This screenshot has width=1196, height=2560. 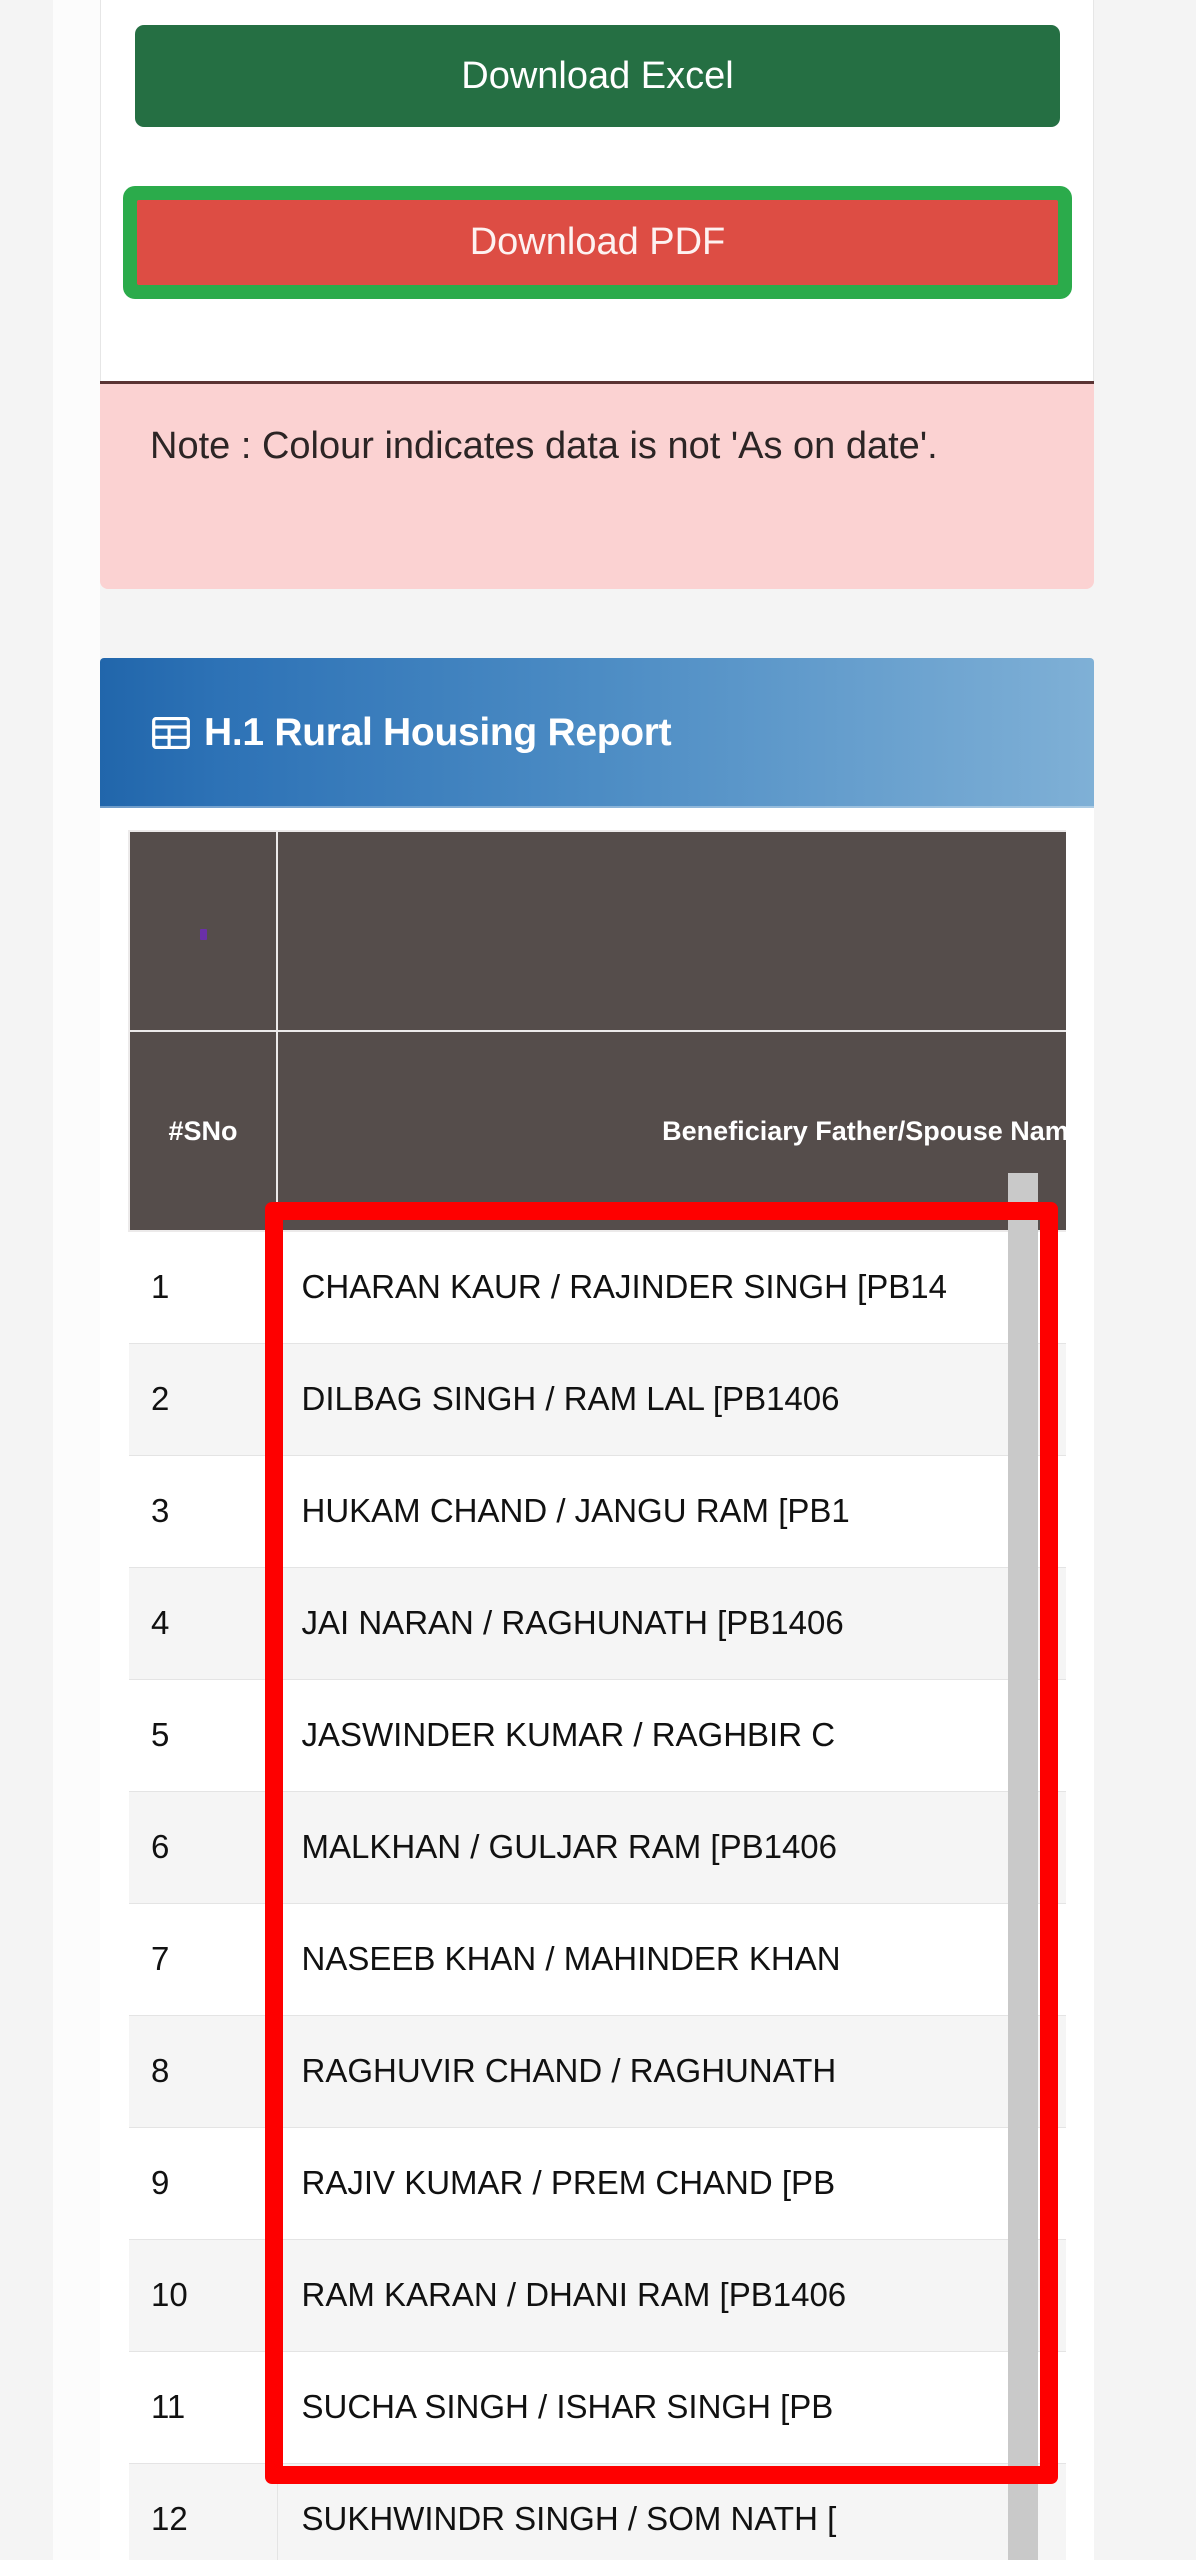 I want to click on table-grid-icon, so click(x=171, y=733).